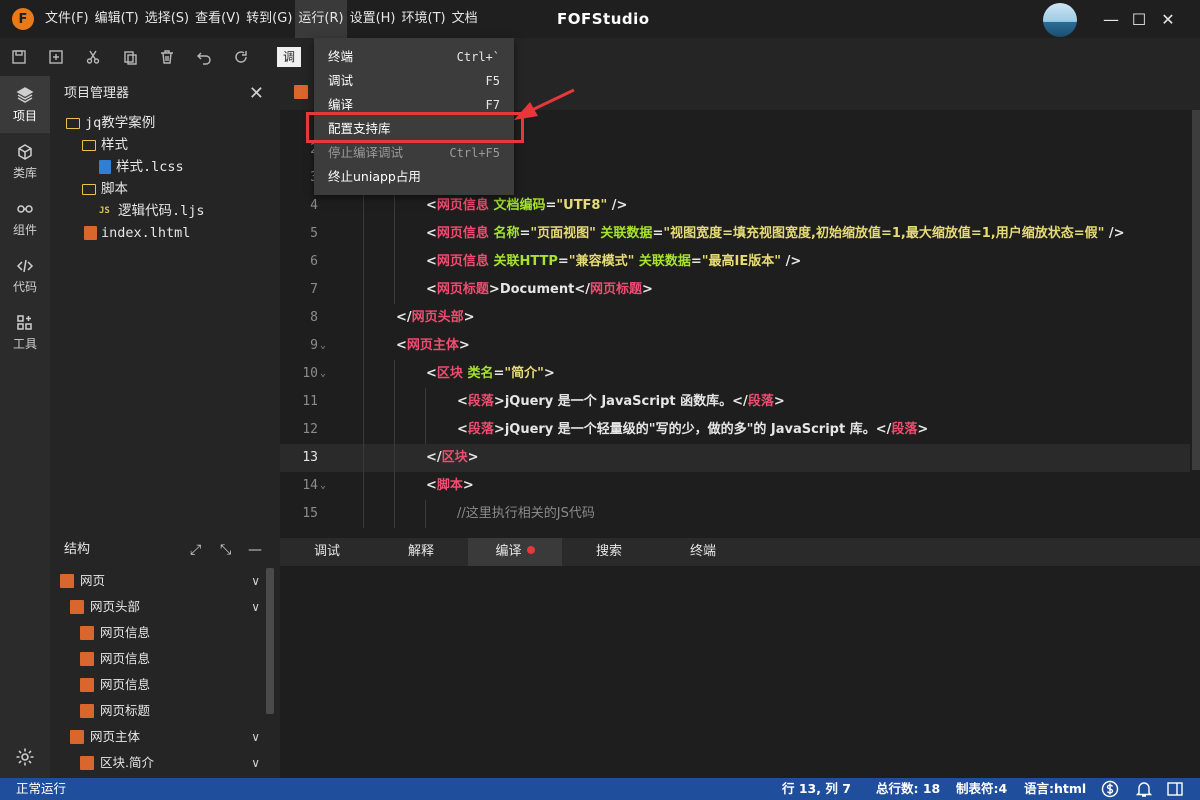 This screenshot has width=1200, height=800. I want to click on save-icon, so click(18, 57).